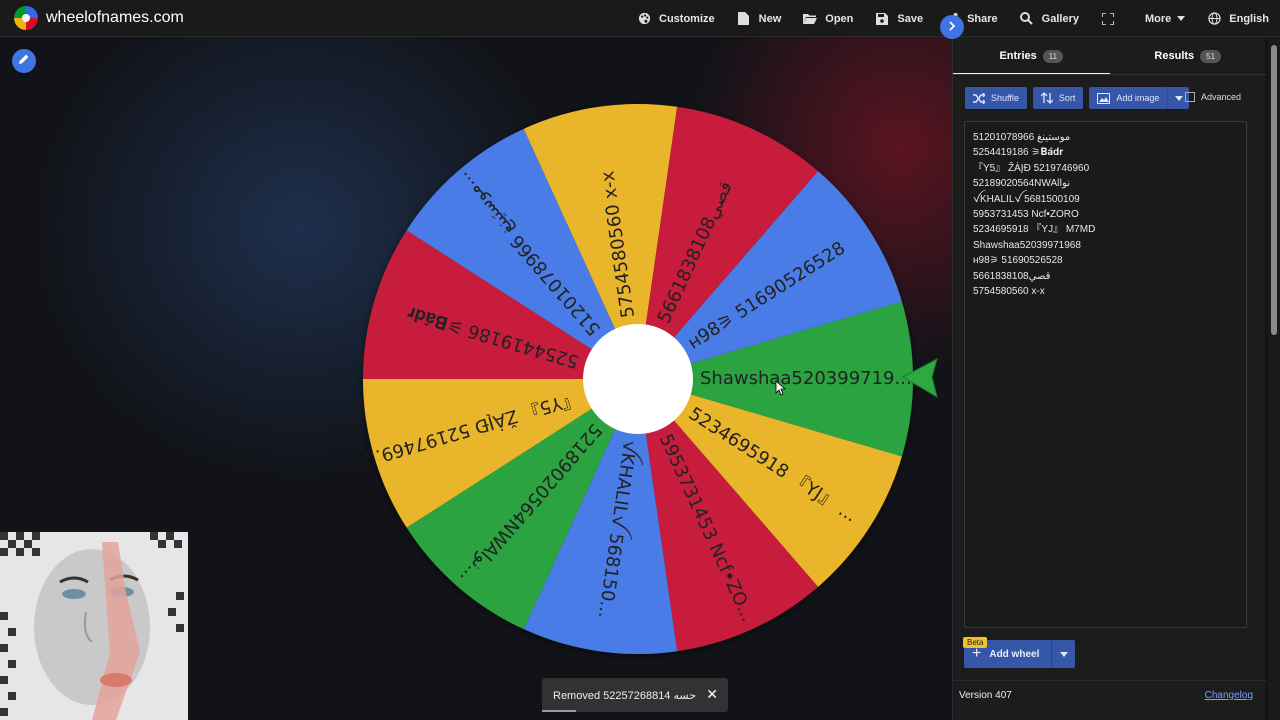  I want to click on brand-name: wheelofnames.com, so click(115, 17).